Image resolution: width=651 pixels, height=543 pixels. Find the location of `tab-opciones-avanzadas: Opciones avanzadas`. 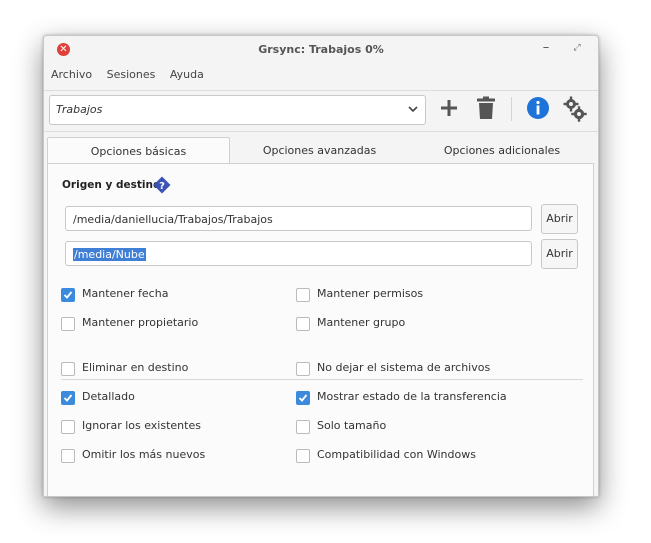

tab-opciones-avanzadas: Opciones avanzadas is located at coordinates (319, 150).